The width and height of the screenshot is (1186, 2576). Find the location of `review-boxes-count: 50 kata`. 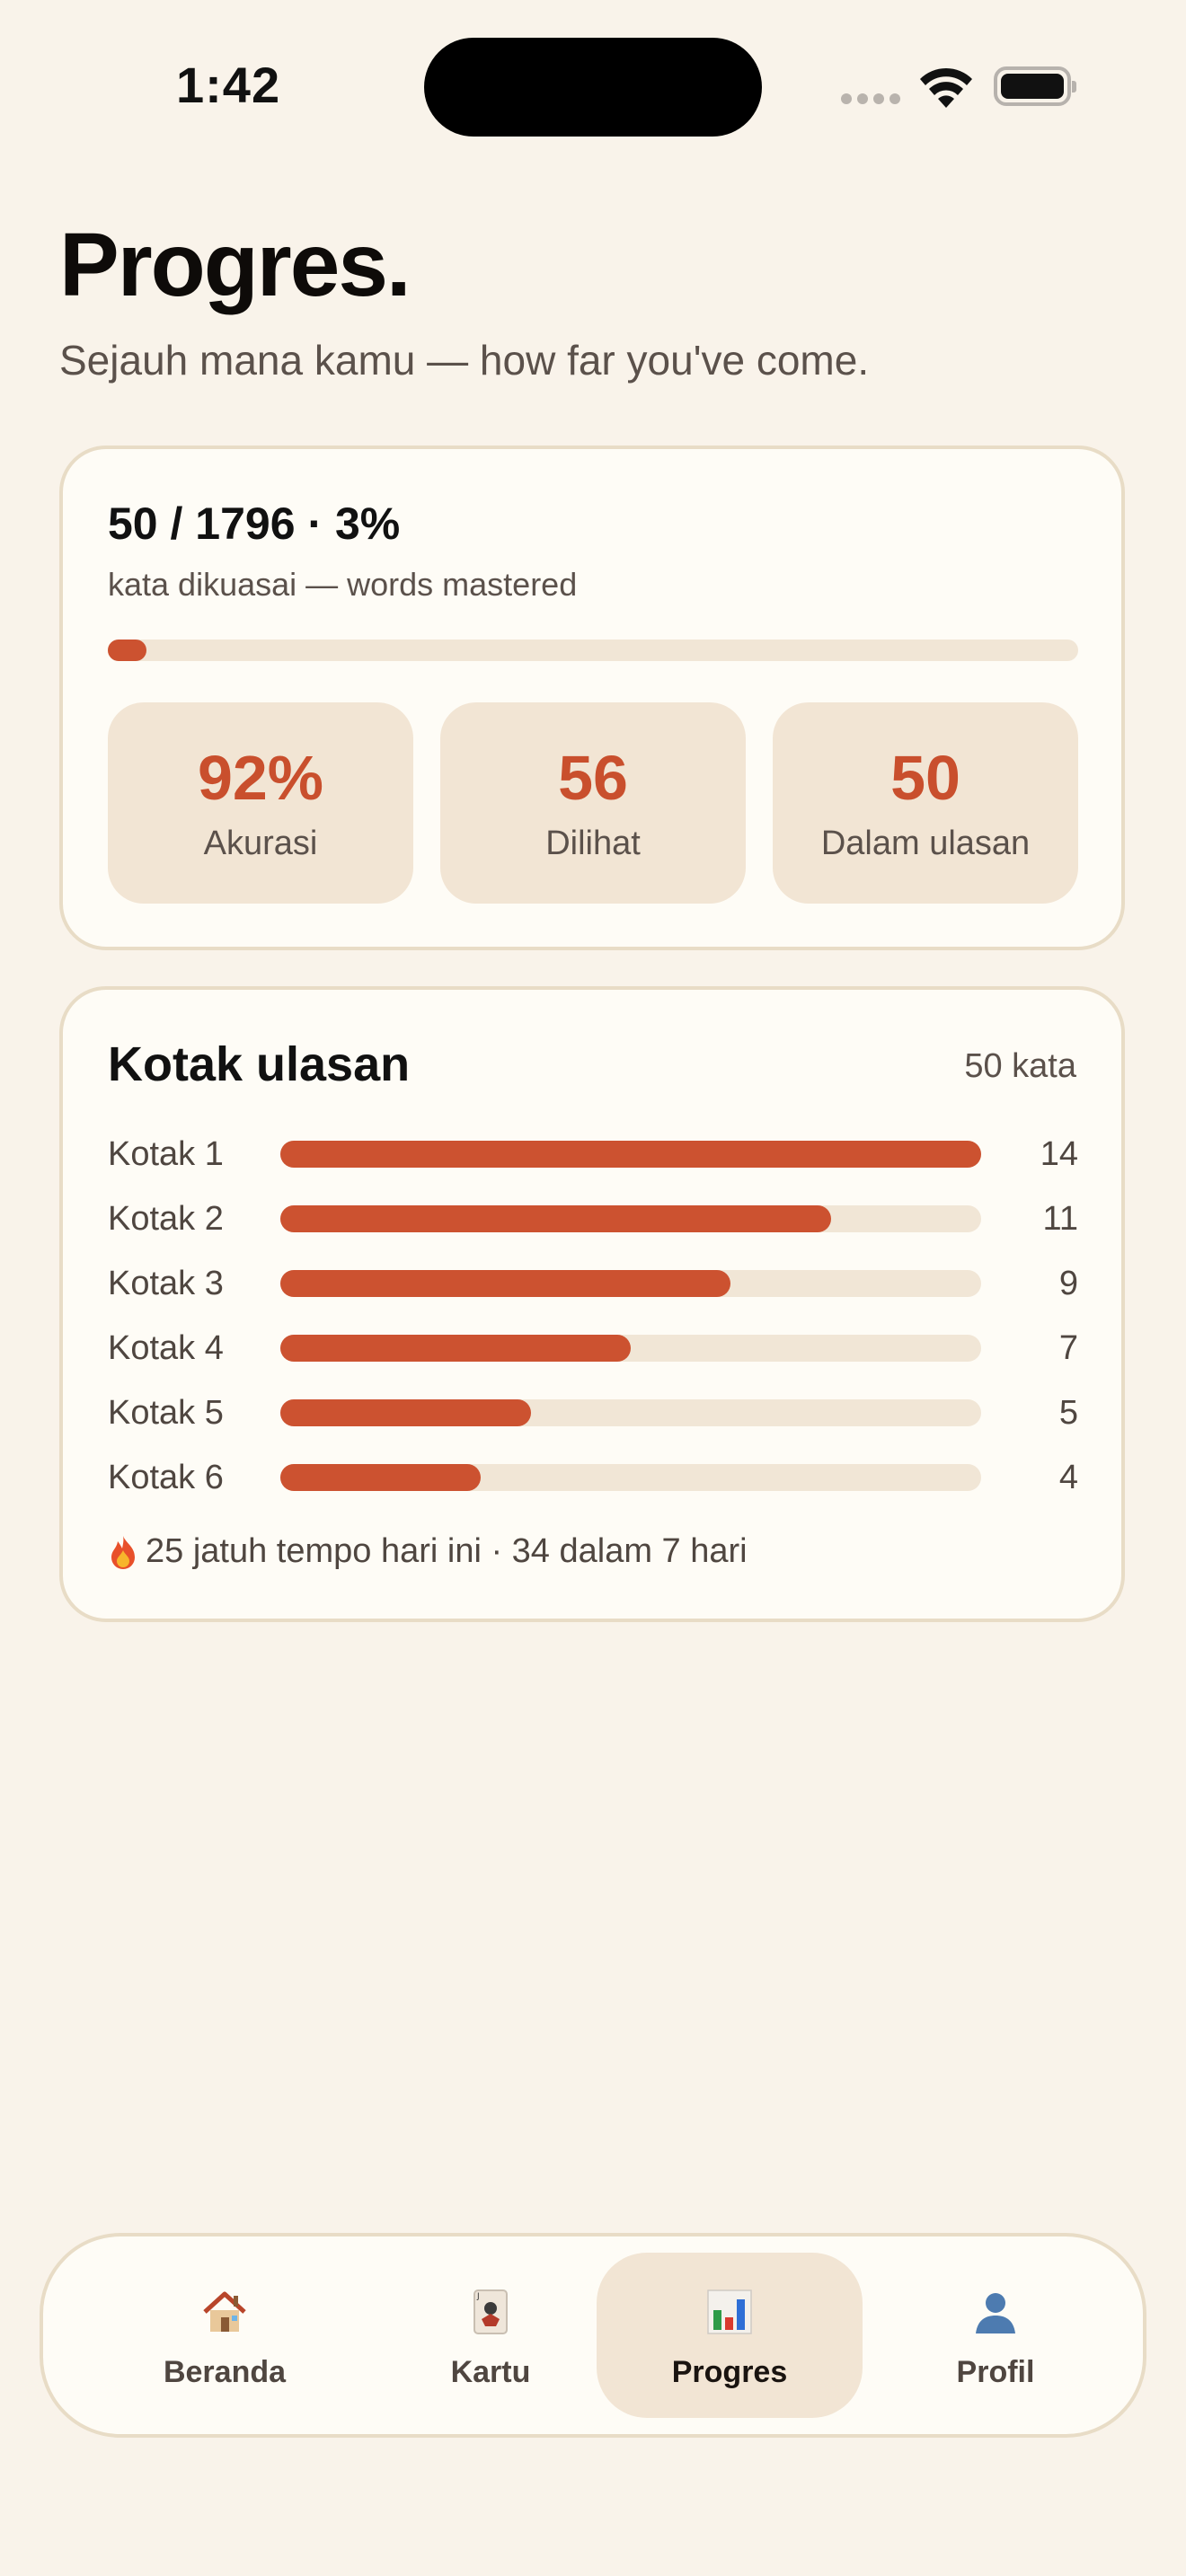

review-boxes-count: 50 kata is located at coordinates (1020, 1066).